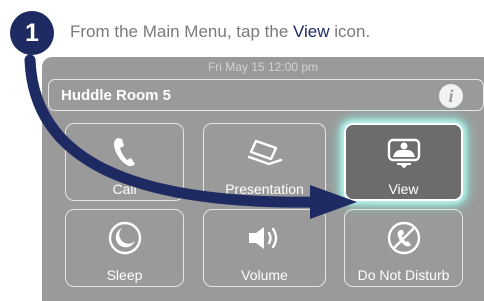 This screenshot has height=301, width=484. I want to click on camera-view-icon, so click(403, 153).